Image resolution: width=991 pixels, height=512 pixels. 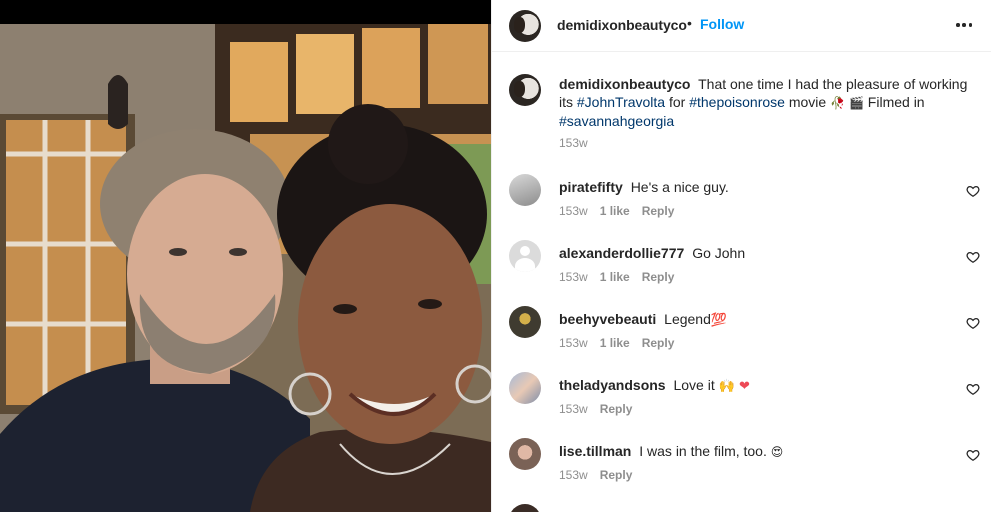 What do you see at coordinates (856, 103) in the screenshot?
I see `clapper-board-emoji: 🎬` at bounding box center [856, 103].